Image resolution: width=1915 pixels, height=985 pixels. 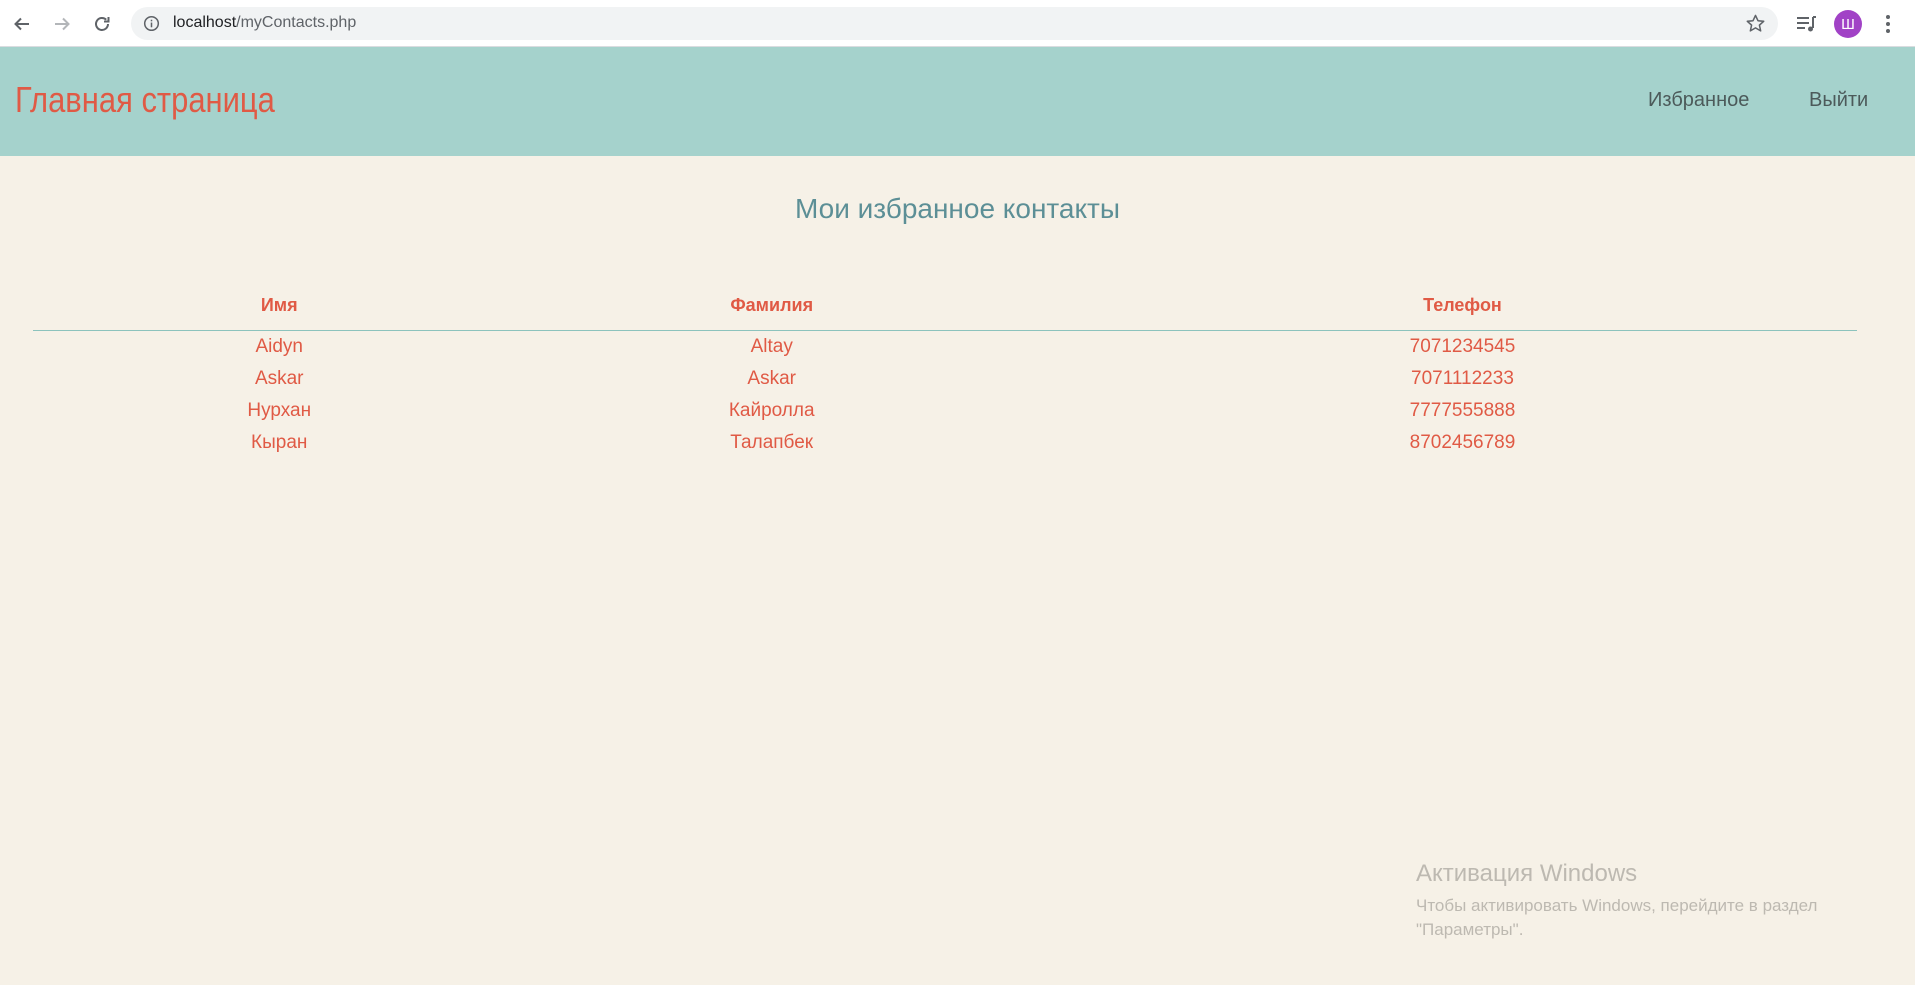 What do you see at coordinates (1806, 24) in the screenshot?
I see `media-control-icon` at bounding box center [1806, 24].